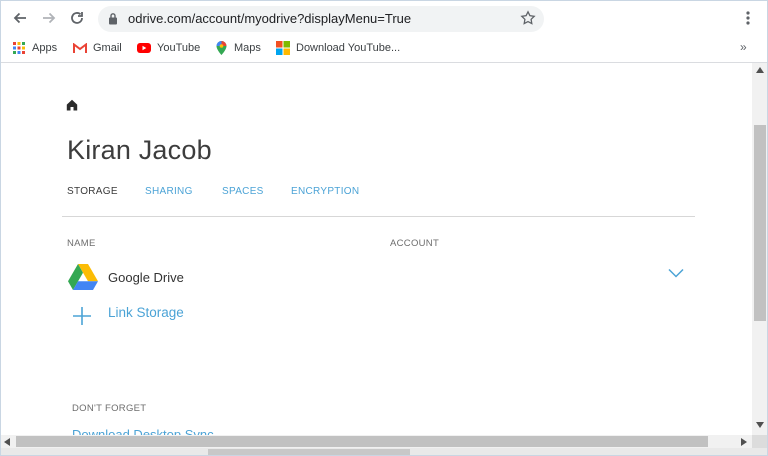 This screenshot has width=768, height=456. Describe the element at coordinates (139, 150) in the screenshot. I see `page-title: Kiran Jacob` at that location.